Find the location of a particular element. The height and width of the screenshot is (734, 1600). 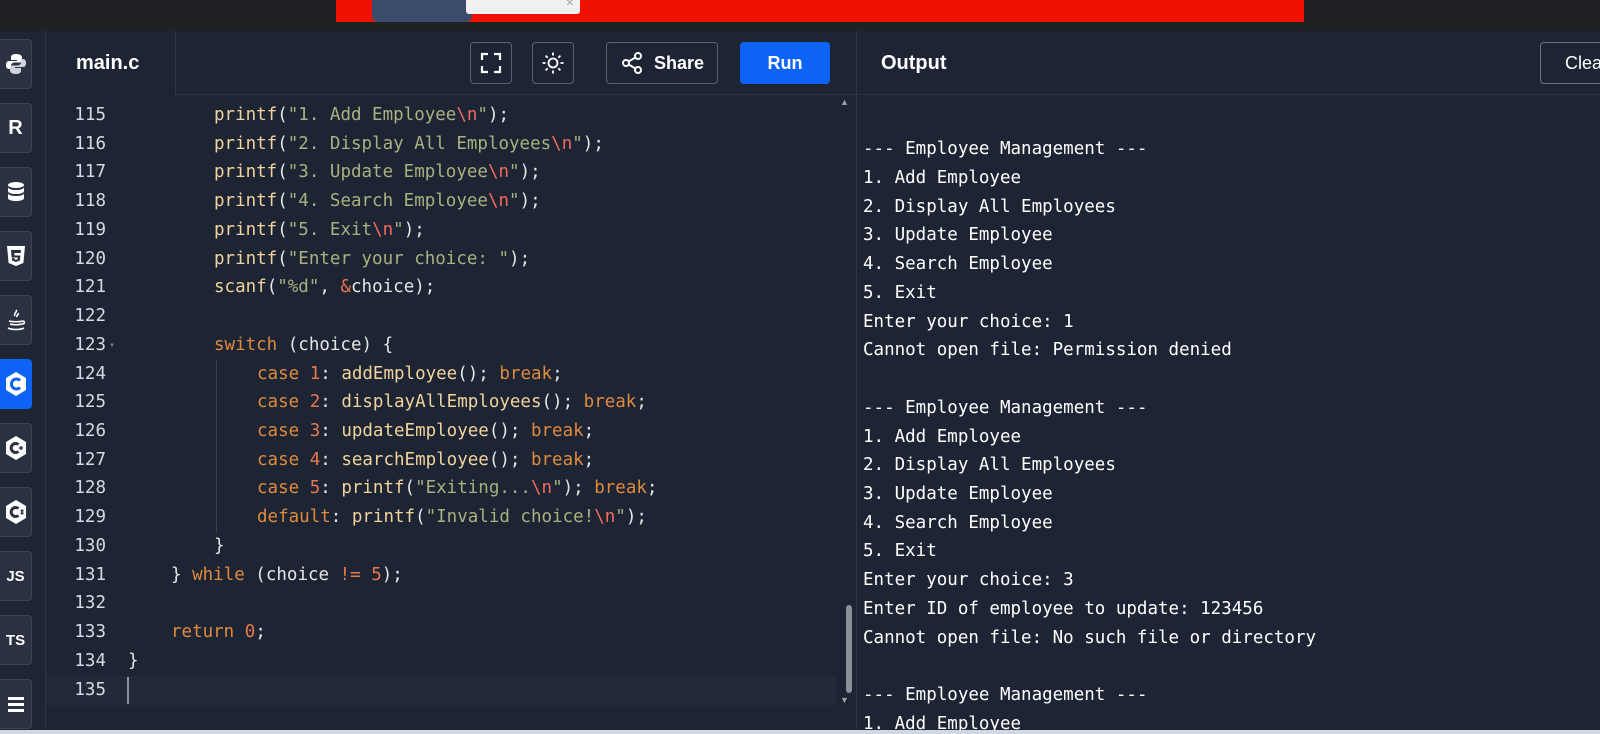

sidebar-language-python is located at coordinates (16, 64).